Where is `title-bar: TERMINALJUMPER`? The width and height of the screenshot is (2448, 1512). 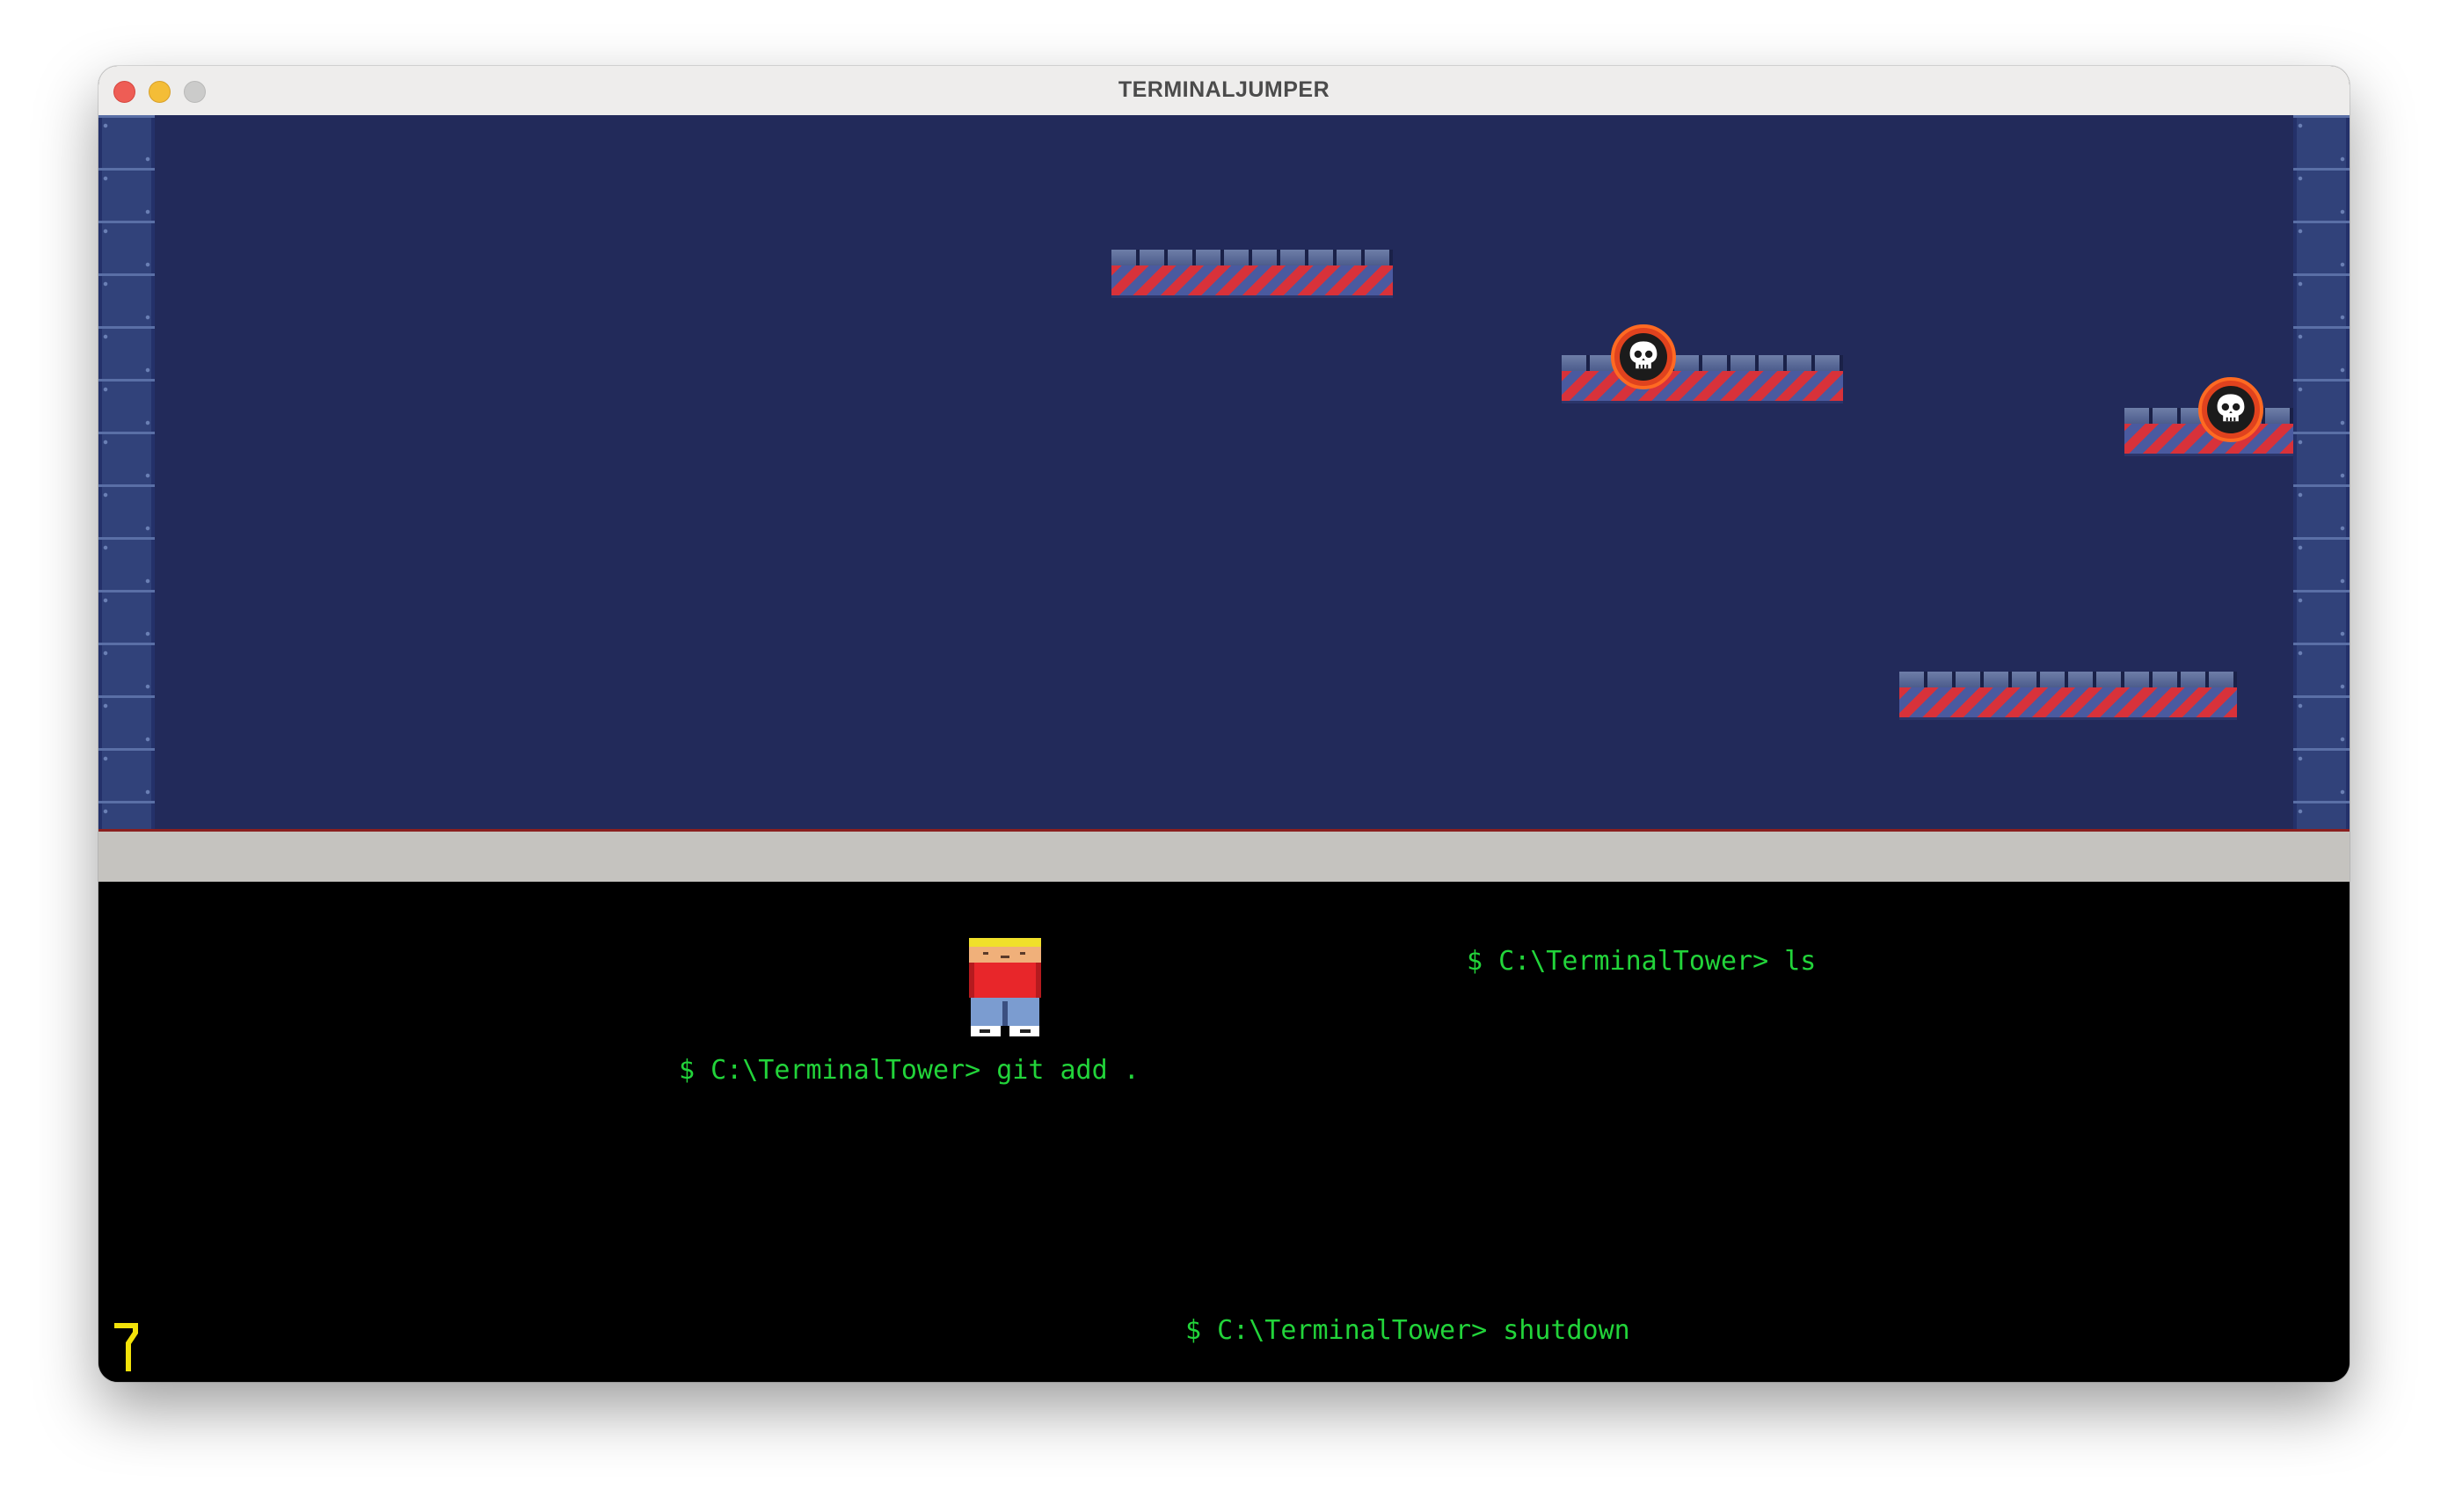
title-bar: TERMINALJUMPER is located at coordinates (1224, 91).